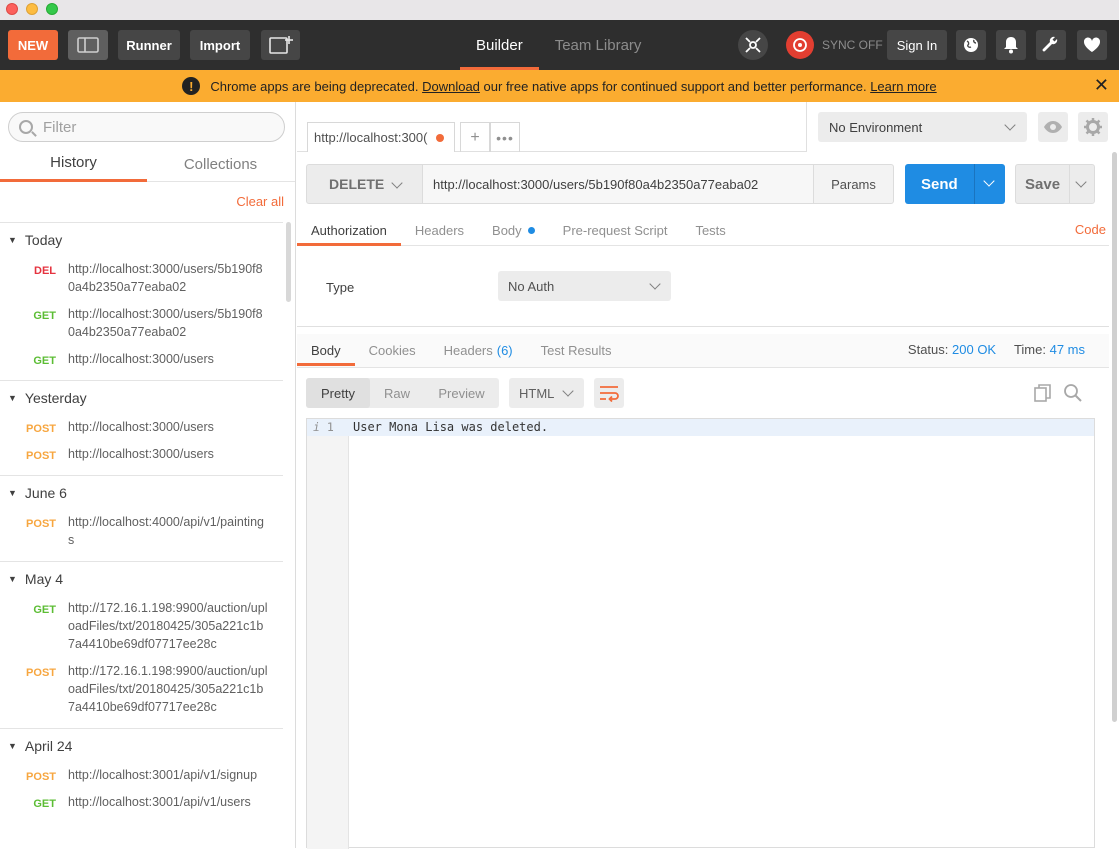 This screenshot has width=1119, height=849. I want to click on import-button: Import, so click(220, 45).